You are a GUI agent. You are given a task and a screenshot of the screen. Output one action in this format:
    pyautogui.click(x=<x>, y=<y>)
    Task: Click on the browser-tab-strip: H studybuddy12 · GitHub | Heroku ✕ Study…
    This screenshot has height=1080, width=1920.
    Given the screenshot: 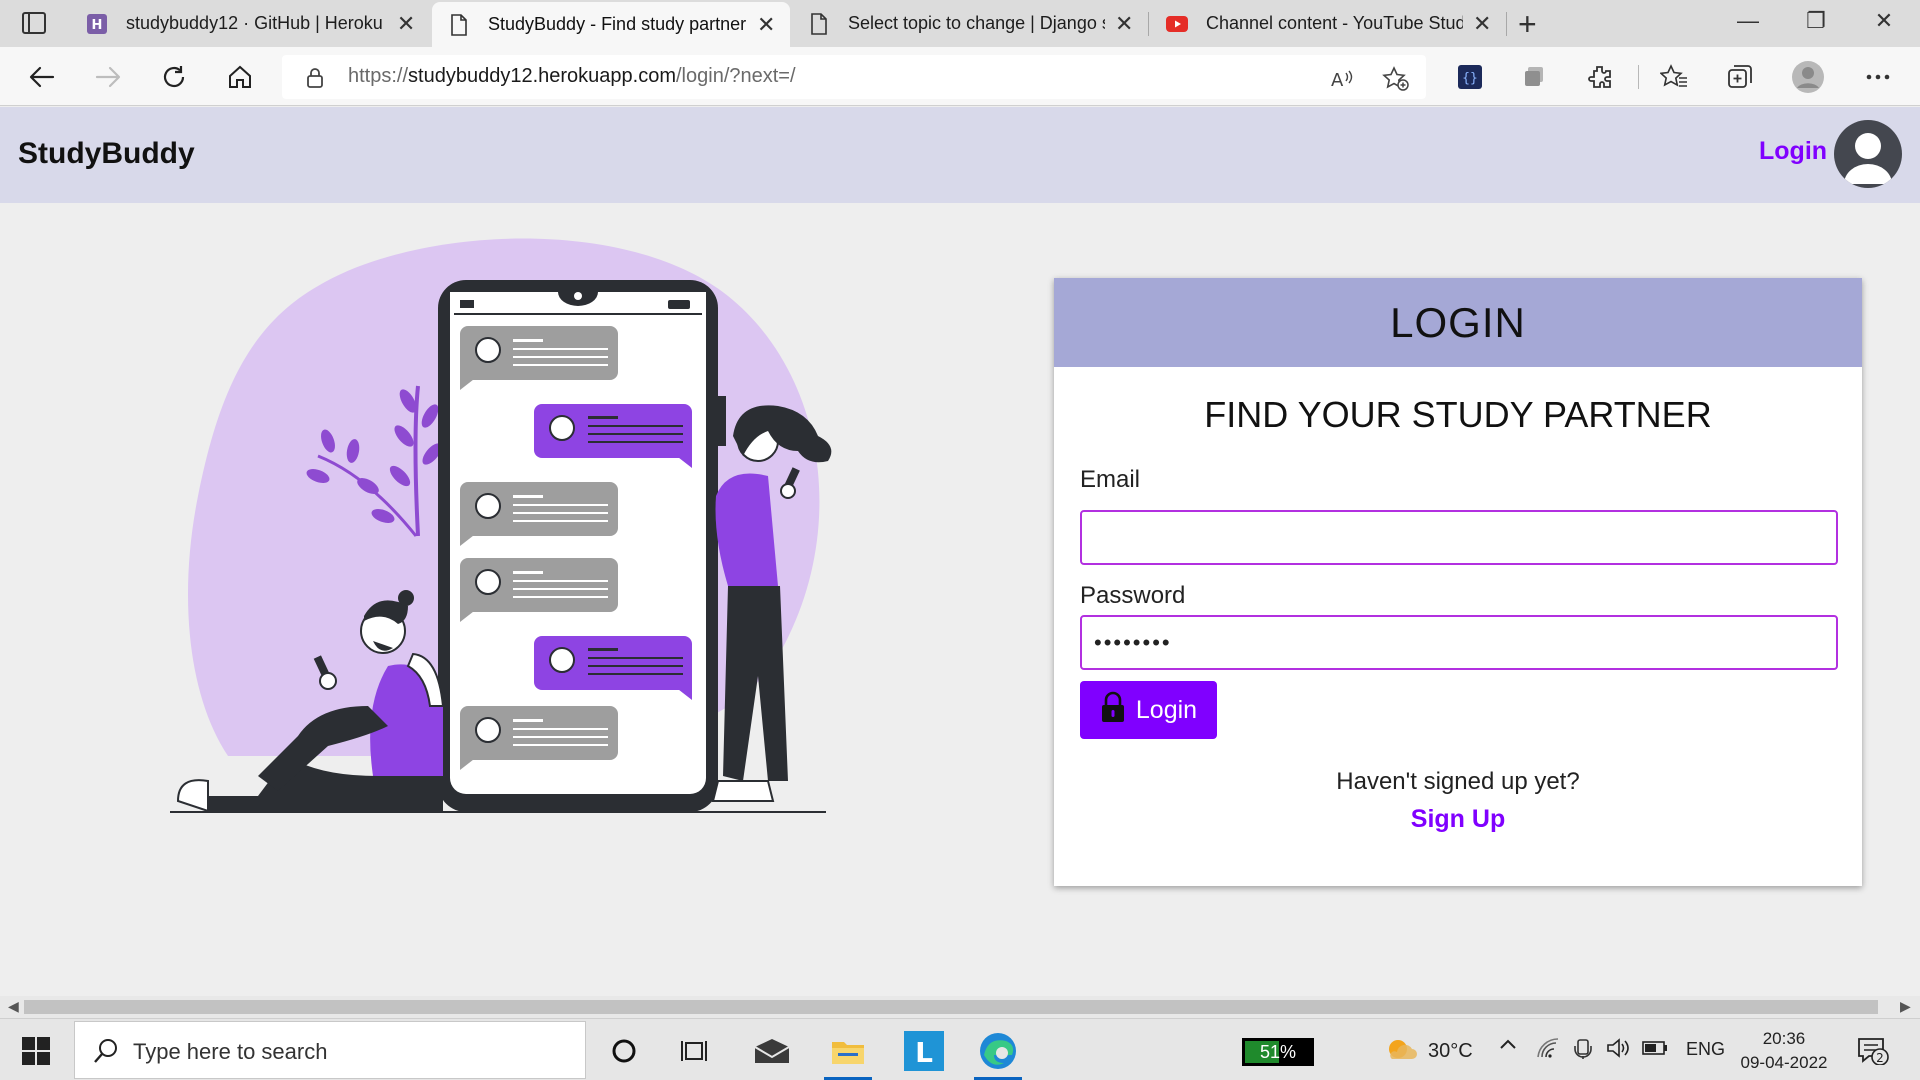 What is the action you would take?
    pyautogui.click(x=960, y=23)
    